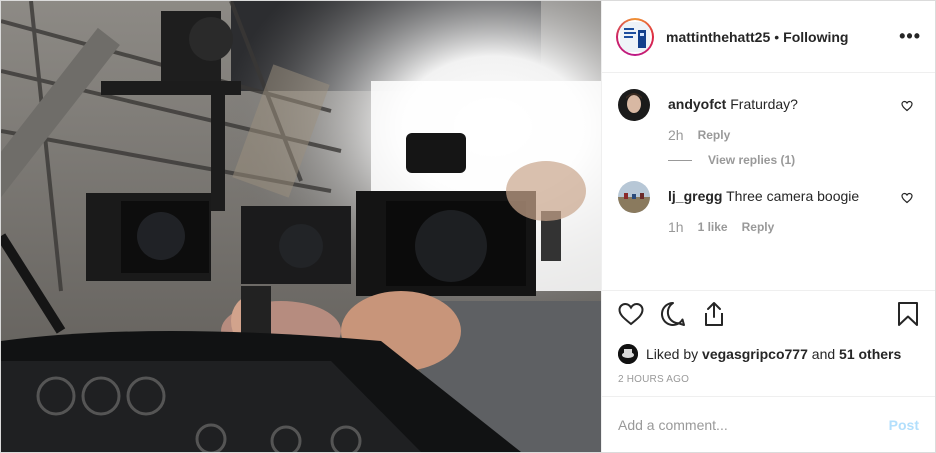 The image size is (936, 453). Describe the element at coordinates (680, 160) in the screenshot. I see `replies-divider-line` at that location.